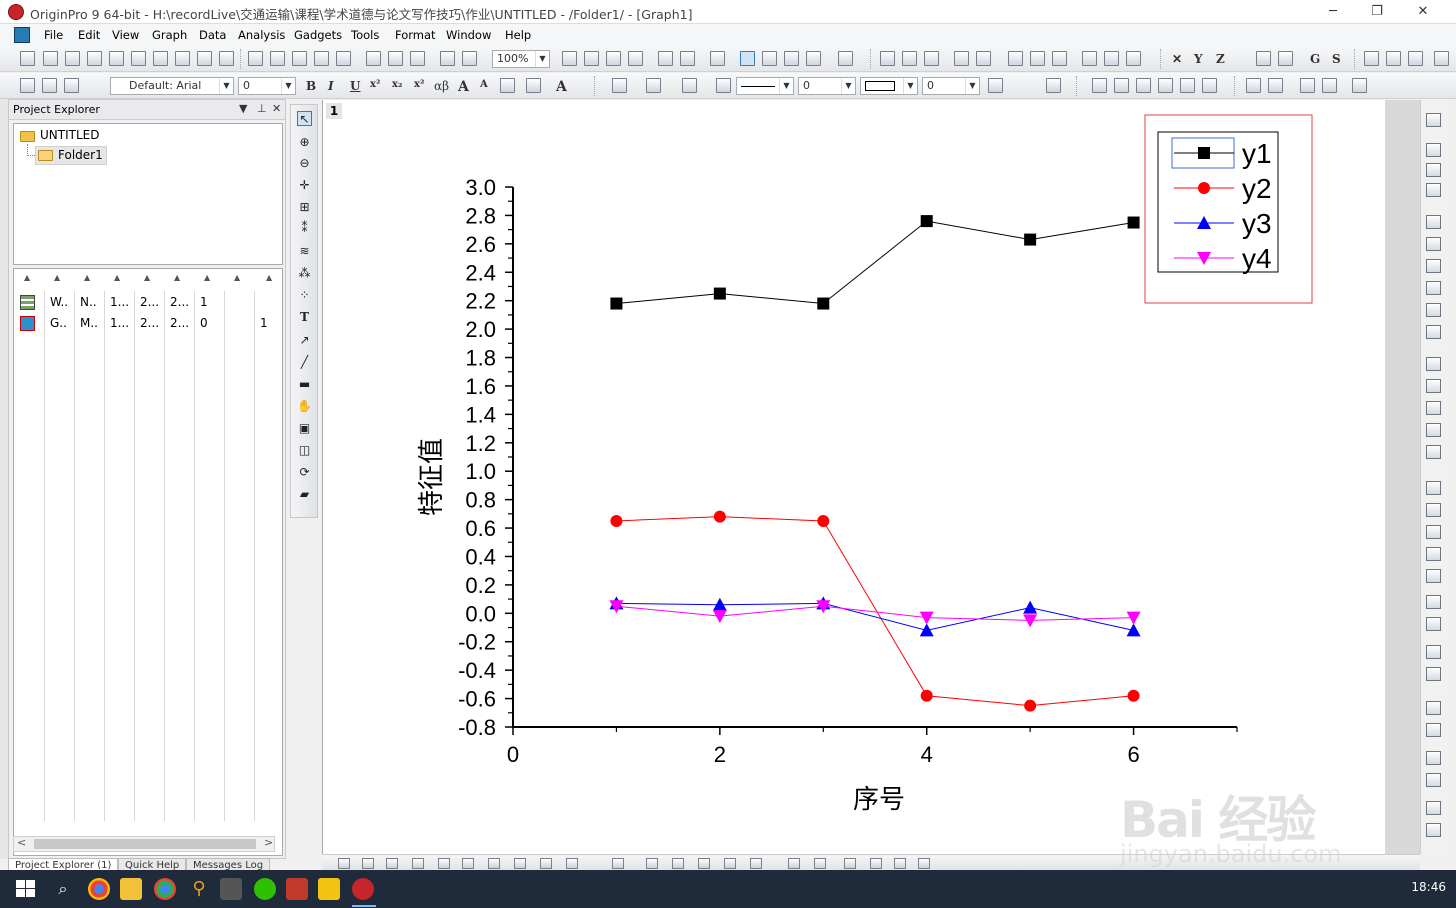 This screenshot has width=1456, height=908. Describe the element at coordinates (329, 889) in the screenshot. I see `player-icon` at that location.